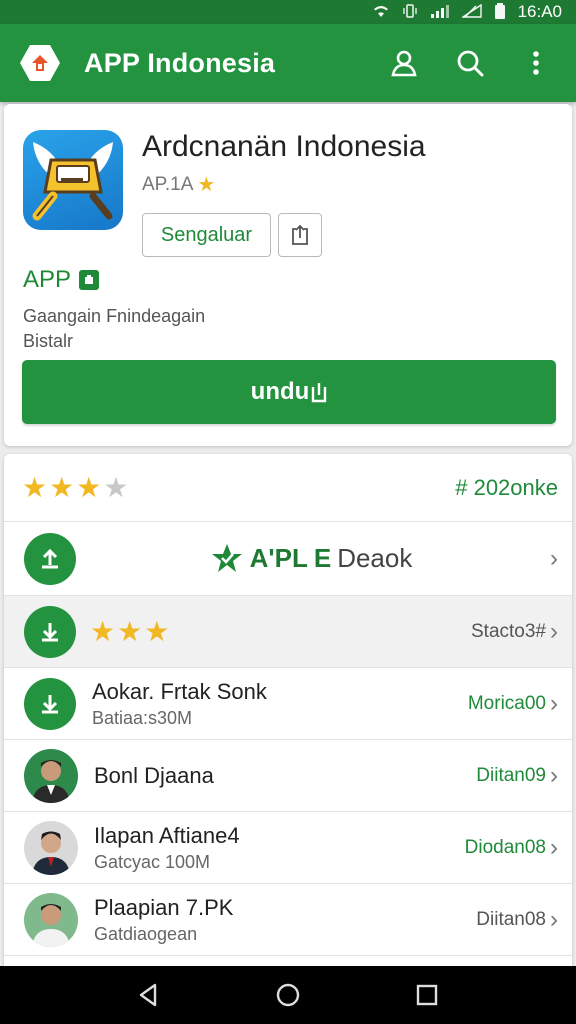  I want to click on star-empty-icon: ★, so click(116, 487).